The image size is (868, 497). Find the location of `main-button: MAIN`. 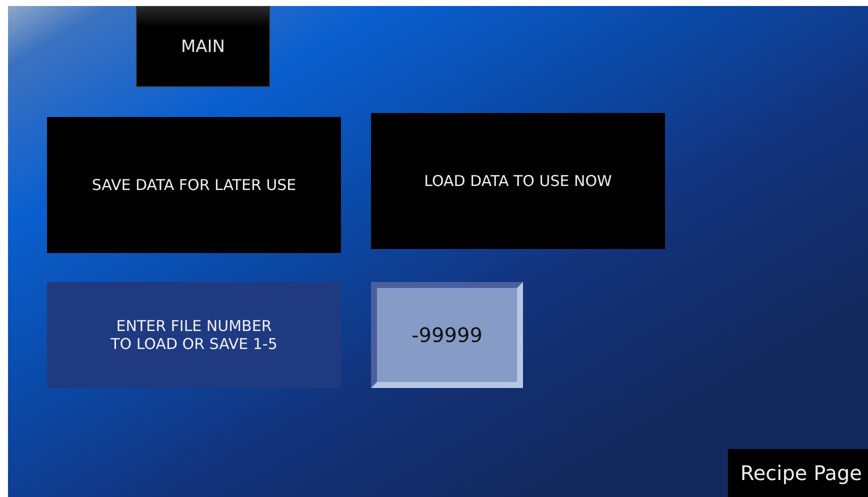

main-button: MAIN is located at coordinates (203, 46).